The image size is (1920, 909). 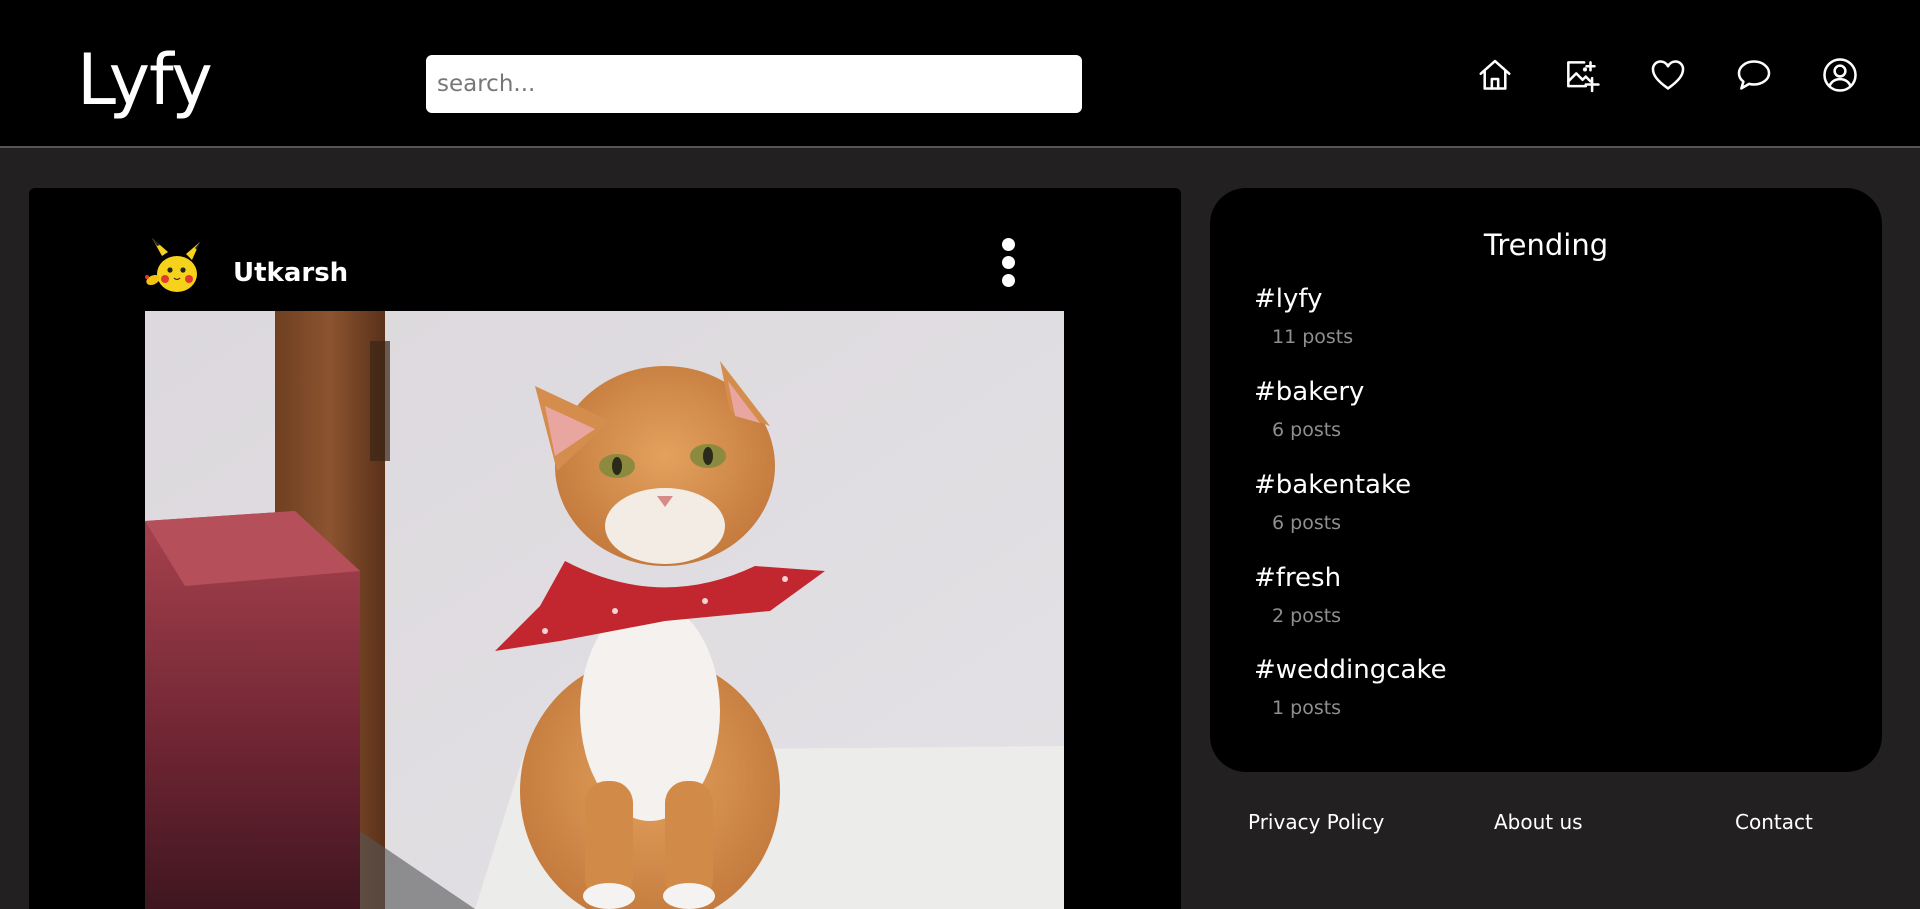 What do you see at coordinates (1495, 75) in the screenshot?
I see `home-icon` at bounding box center [1495, 75].